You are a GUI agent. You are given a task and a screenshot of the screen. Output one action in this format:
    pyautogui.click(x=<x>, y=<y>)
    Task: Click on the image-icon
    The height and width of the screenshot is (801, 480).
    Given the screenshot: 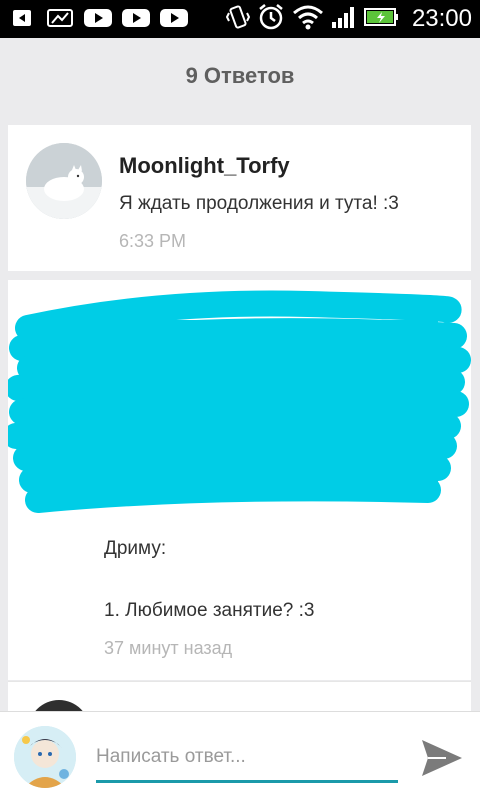 What is the action you would take?
    pyautogui.click(x=60, y=18)
    